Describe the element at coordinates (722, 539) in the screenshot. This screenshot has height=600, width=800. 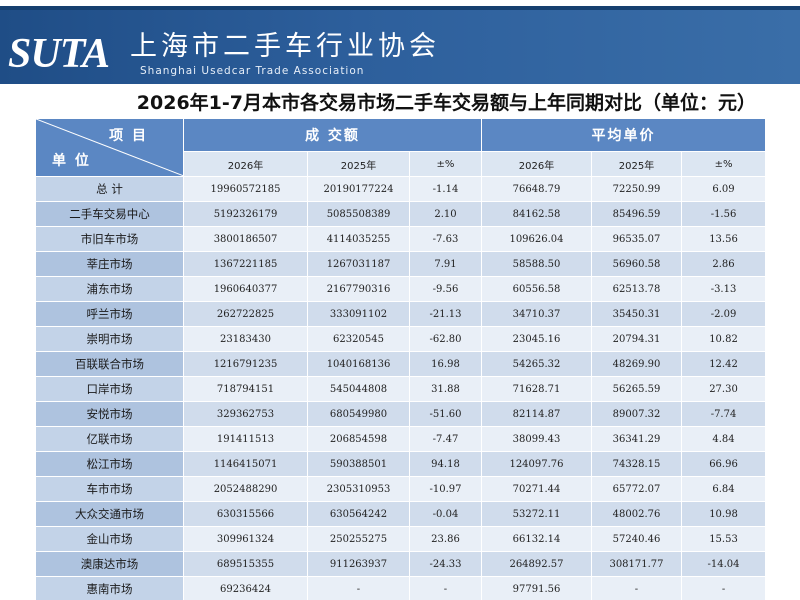
I see `cell-avg-change: 15.53` at that location.